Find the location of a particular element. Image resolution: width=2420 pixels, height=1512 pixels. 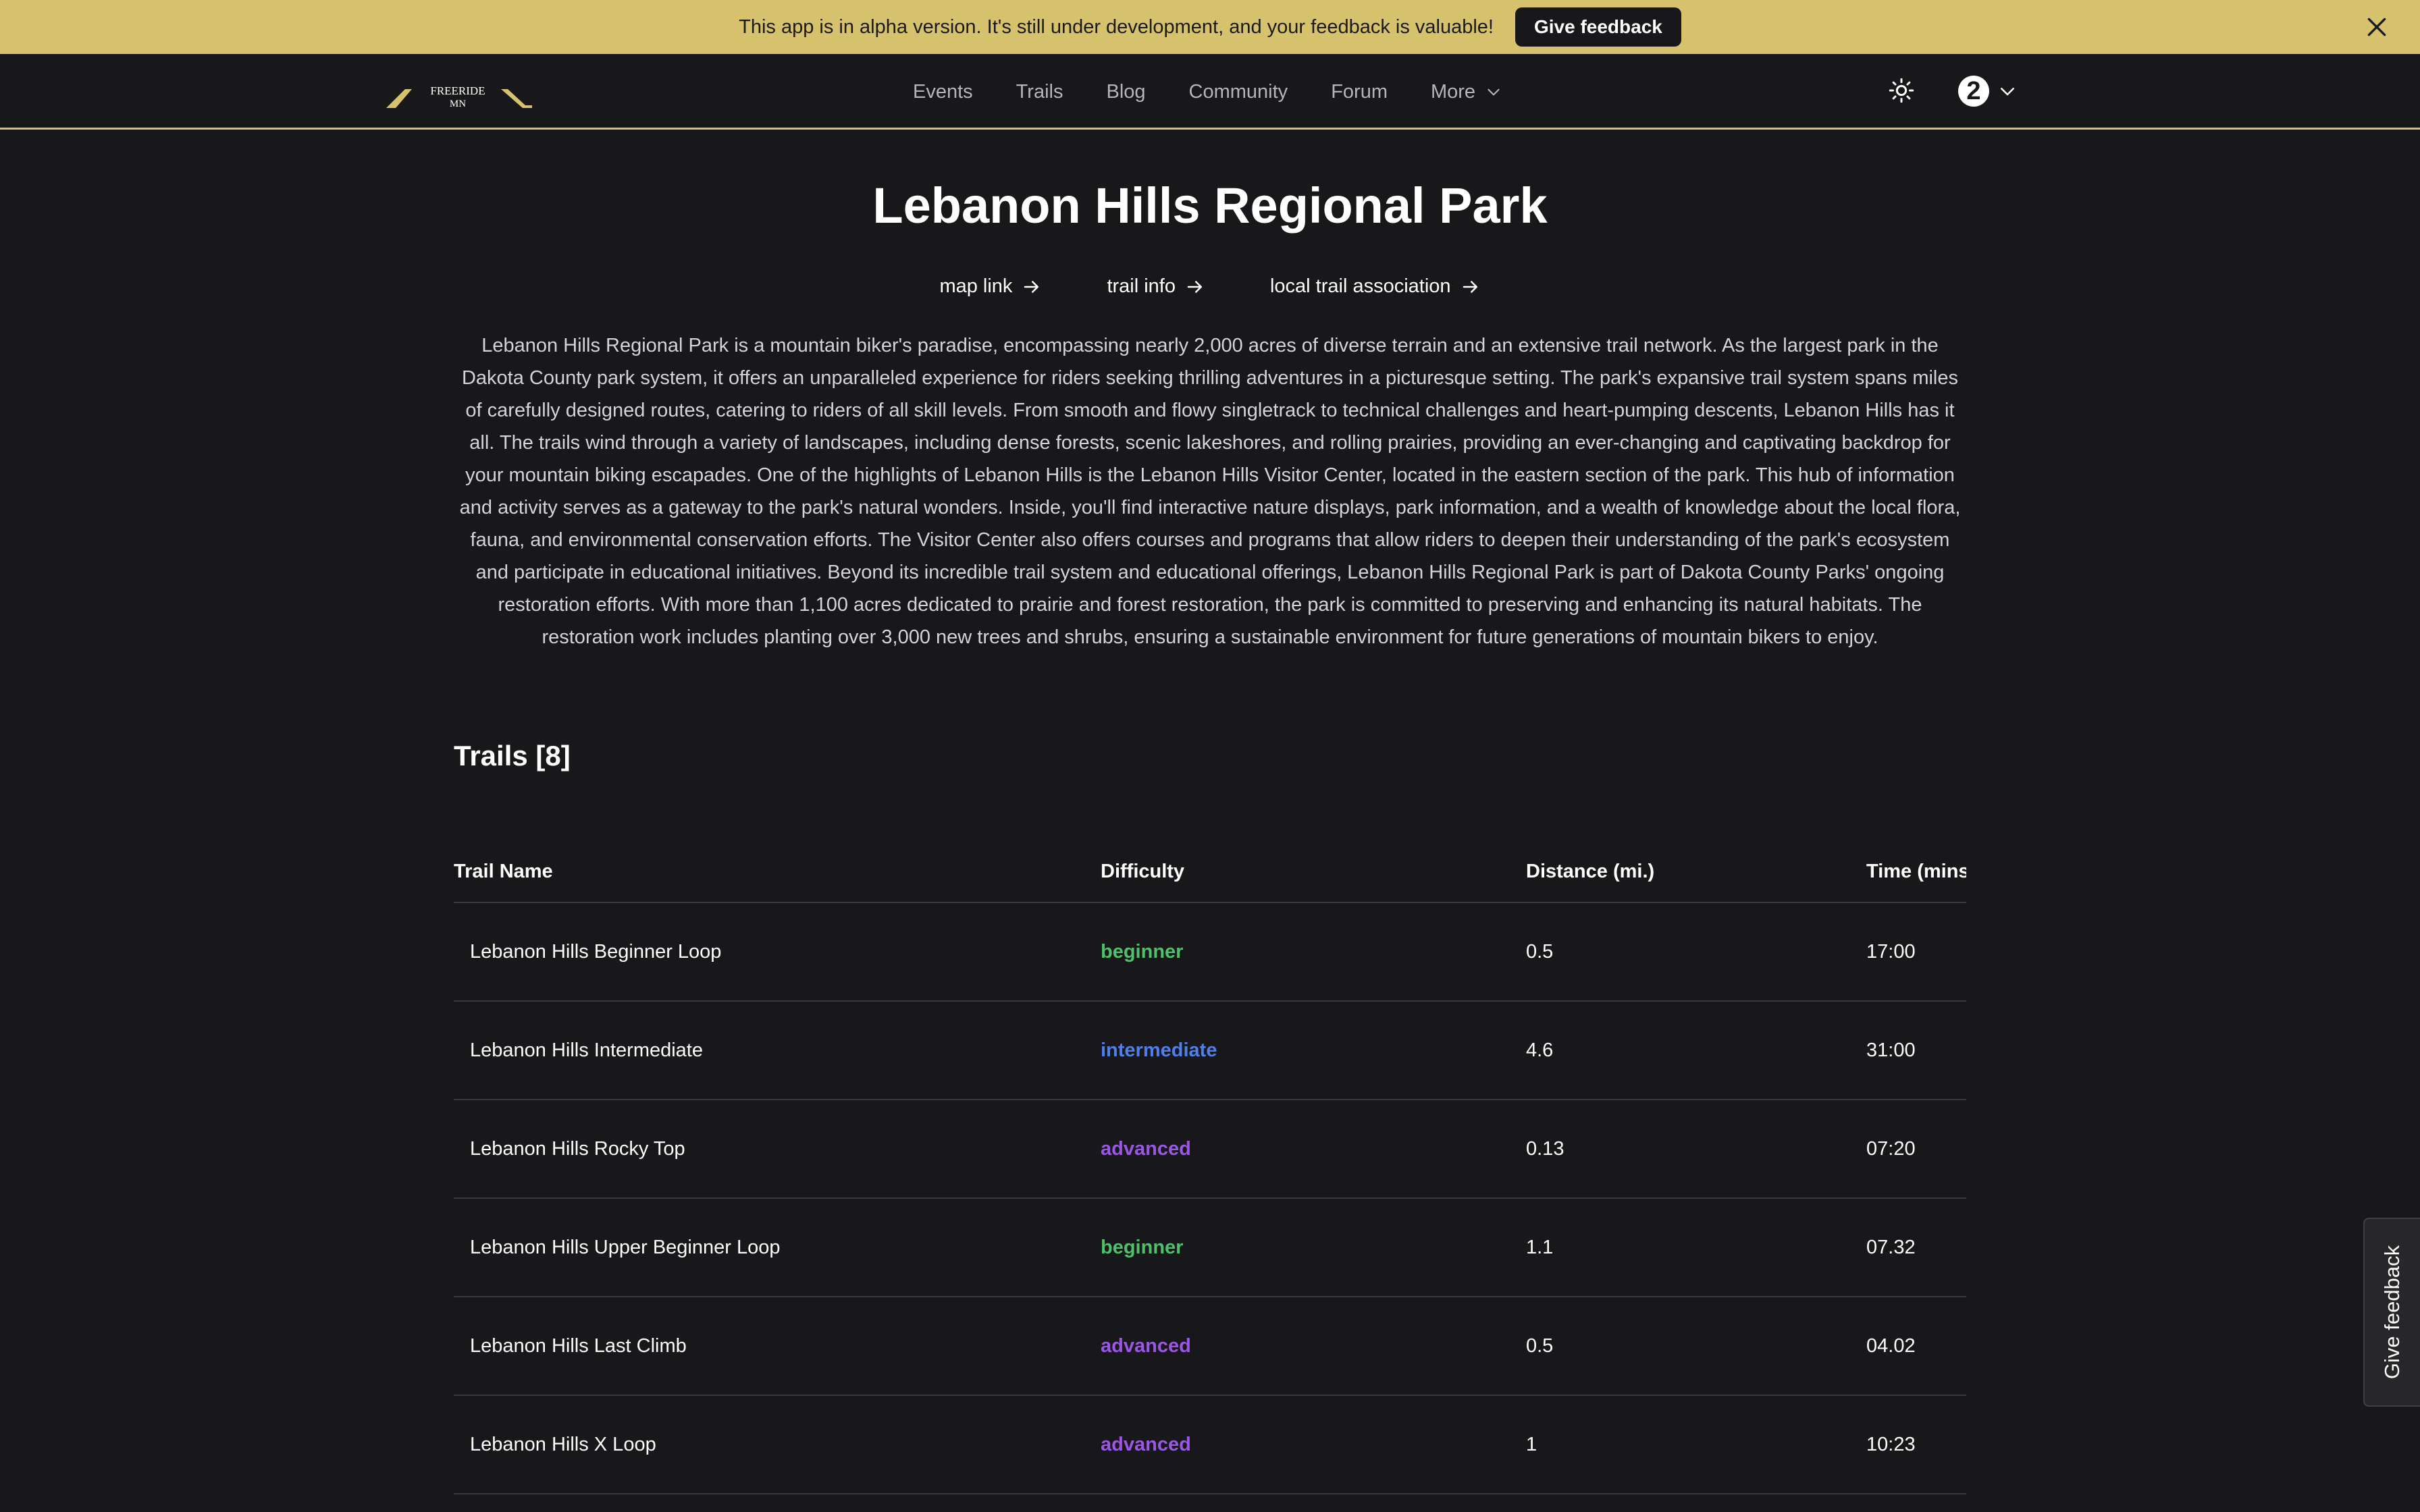

user-menu: 2 is located at coordinates (1988, 91).